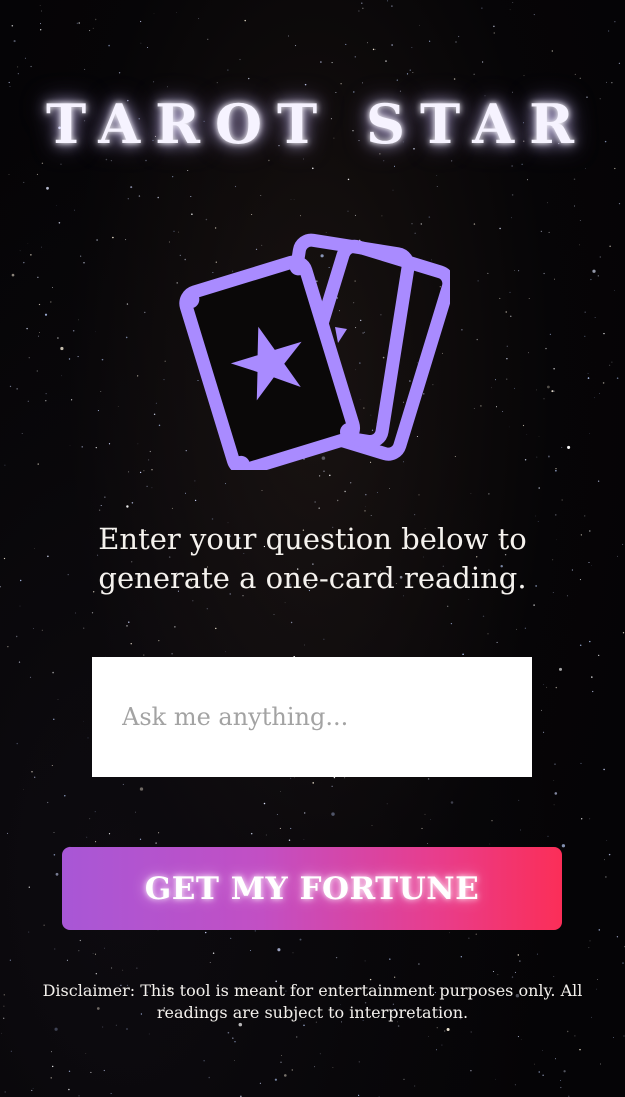  Describe the element at coordinates (312, 888) in the screenshot. I see `get-my-fortune-button: GET MY FORTUNE` at that location.